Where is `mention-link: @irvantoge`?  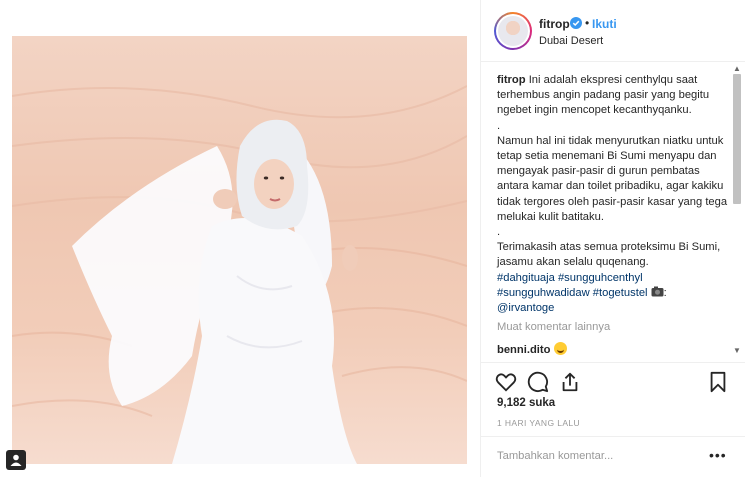 mention-link: @irvantoge is located at coordinates (525, 308).